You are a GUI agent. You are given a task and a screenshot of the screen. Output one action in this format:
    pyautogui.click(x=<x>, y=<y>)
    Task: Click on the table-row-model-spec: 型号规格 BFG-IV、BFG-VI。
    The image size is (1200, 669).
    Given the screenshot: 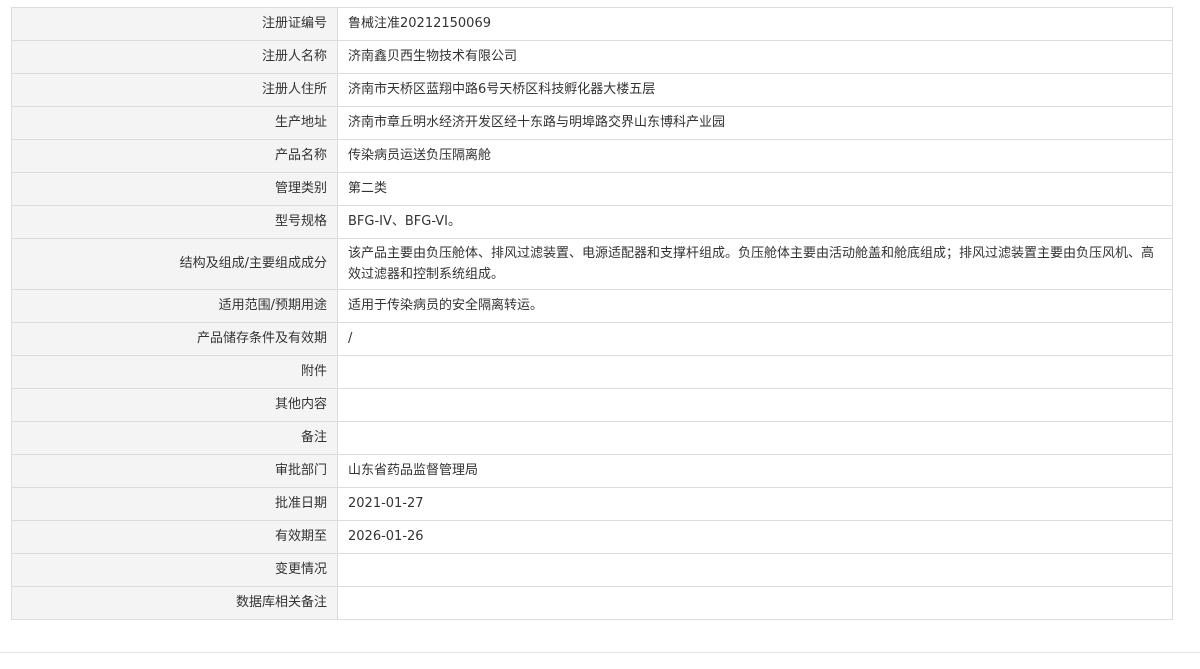 What is the action you would take?
    pyautogui.click(x=592, y=222)
    